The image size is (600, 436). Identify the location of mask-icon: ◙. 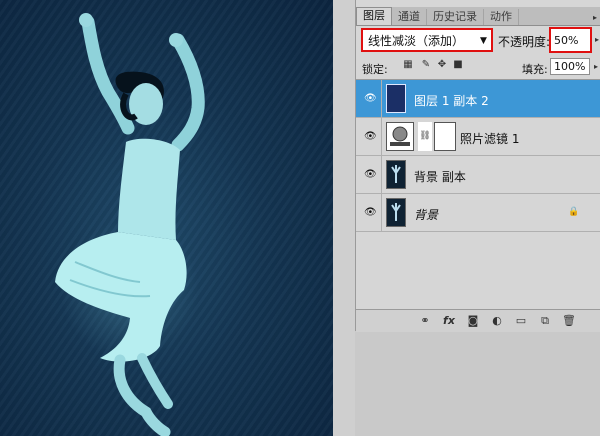
(473, 321).